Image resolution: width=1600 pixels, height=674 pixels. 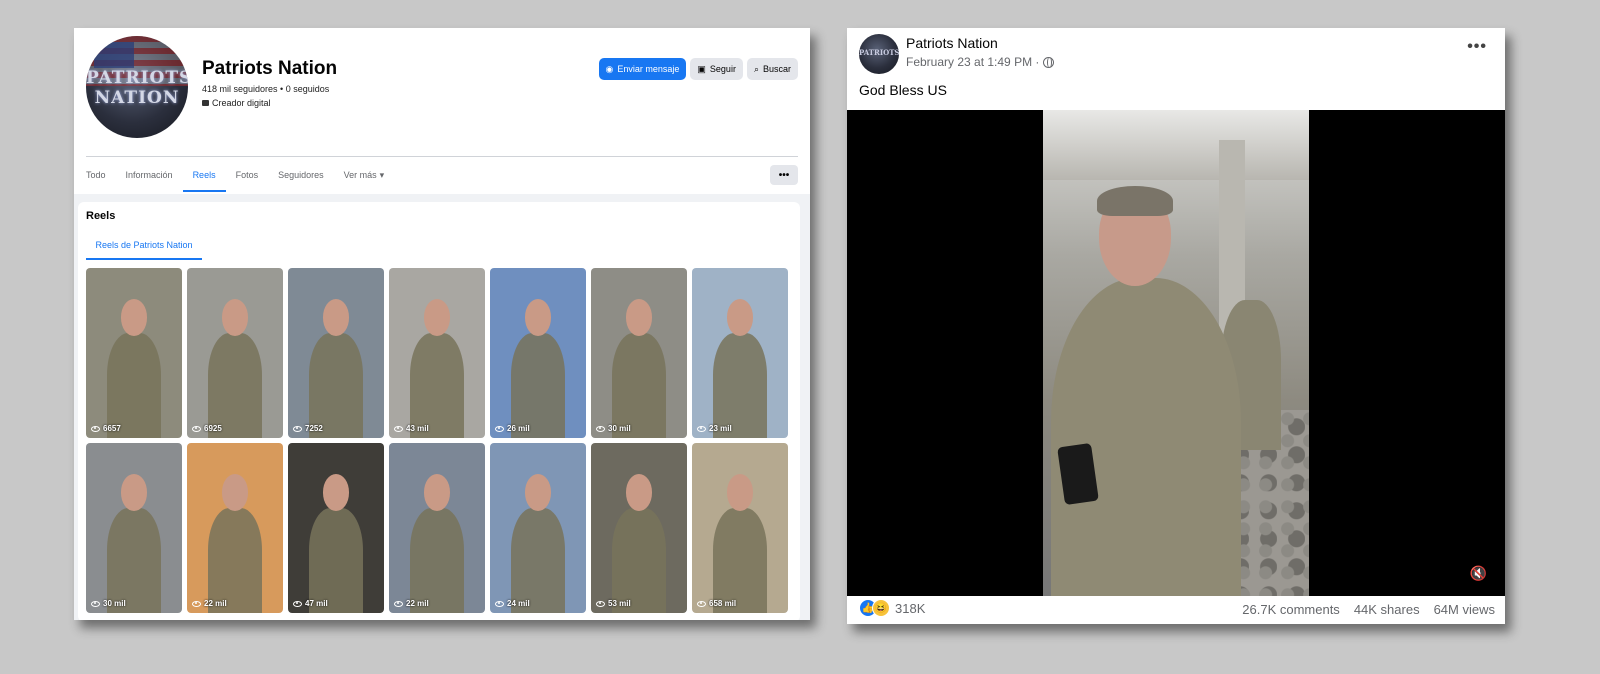 What do you see at coordinates (952, 43) in the screenshot?
I see `post-author-name: Patriots Nation` at bounding box center [952, 43].